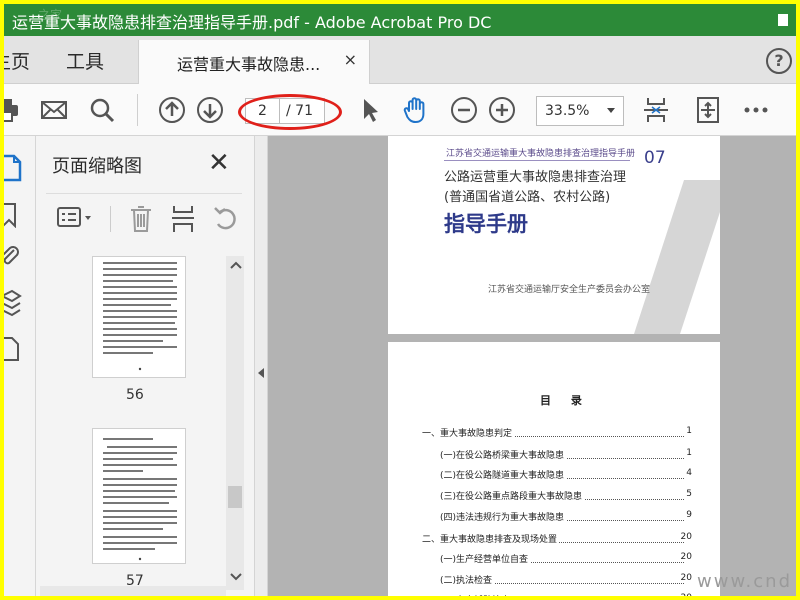 This screenshot has height=600, width=800. I want to click on cover-number: 07, so click(655, 158).